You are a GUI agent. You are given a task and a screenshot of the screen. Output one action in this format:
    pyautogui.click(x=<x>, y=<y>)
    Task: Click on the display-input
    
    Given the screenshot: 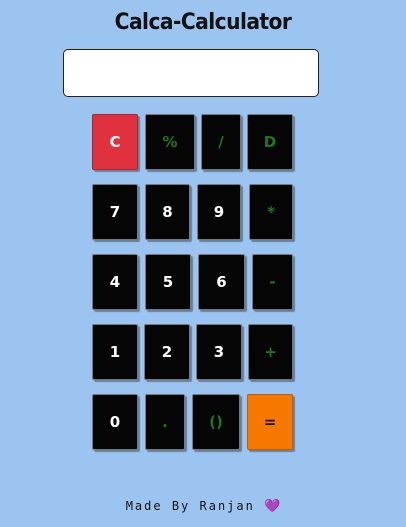 What is the action you would take?
    pyautogui.click(x=191, y=73)
    